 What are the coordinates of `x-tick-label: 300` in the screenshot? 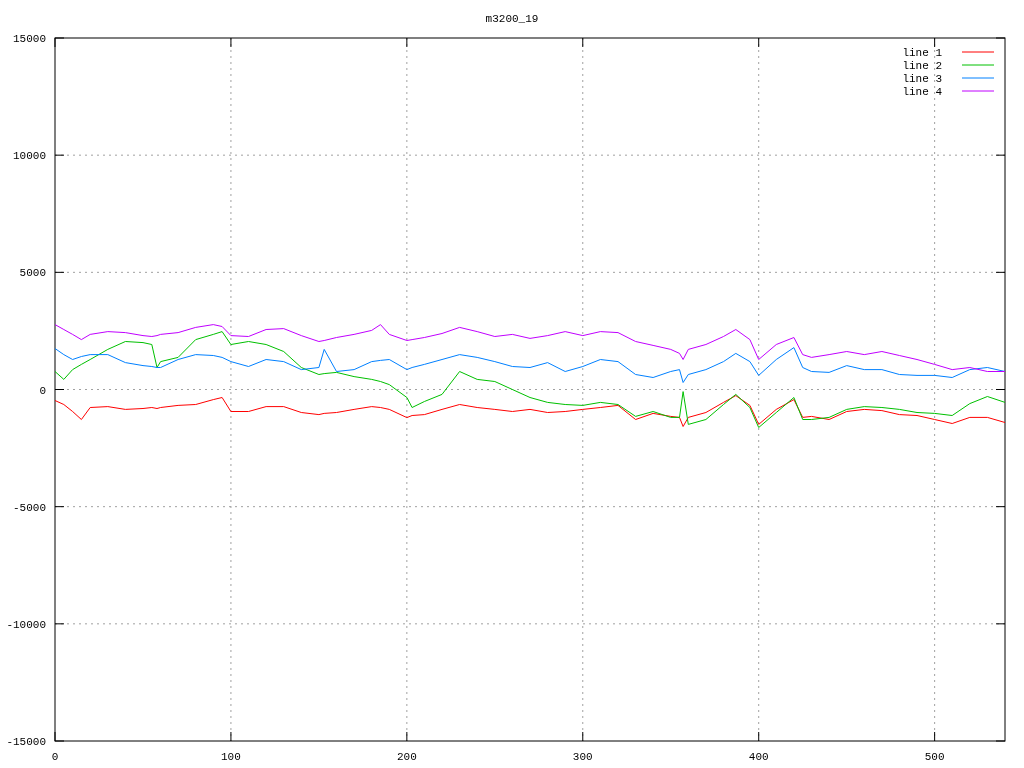 It's located at (582, 757).